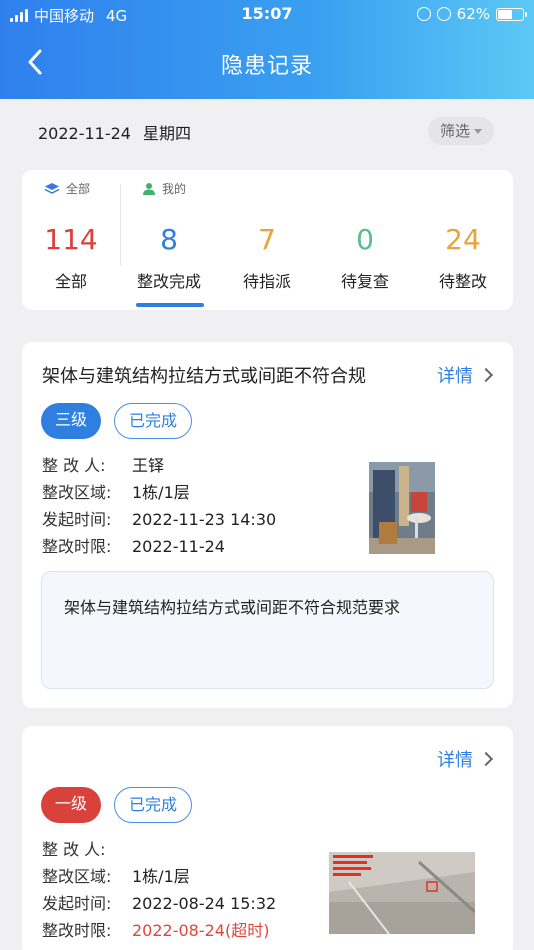 This screenshot has height=950, width=534. I want to click on orientation-lock-icon, so click(423, 14).